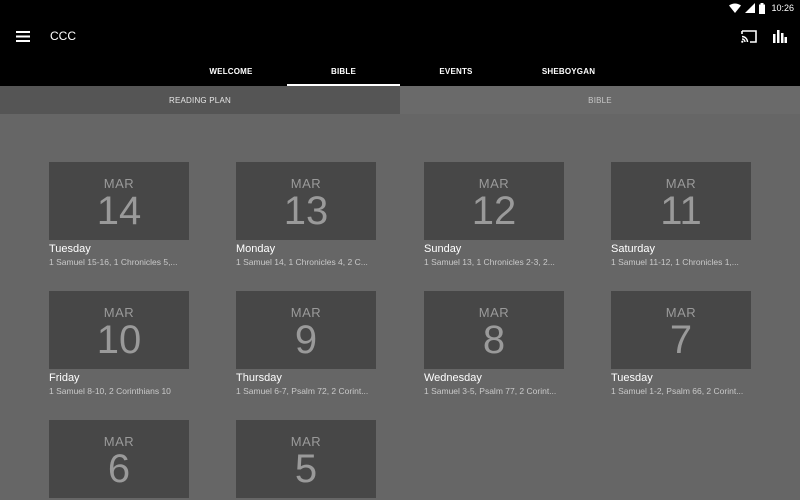 This screenshot has height=500, width=800. What do you see at coordinates (63, 36) in the screenshot?
I see `app-title: CCC` at bounding box center [63, 36].